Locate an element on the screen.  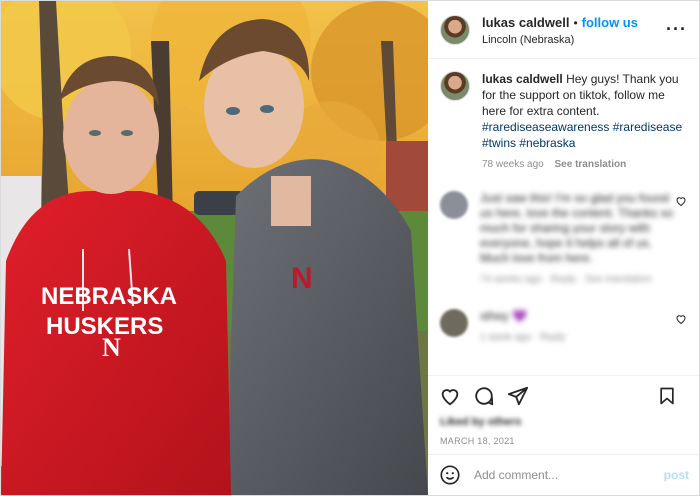
likes-count: Liked by others is located at coordinates (563, 425).